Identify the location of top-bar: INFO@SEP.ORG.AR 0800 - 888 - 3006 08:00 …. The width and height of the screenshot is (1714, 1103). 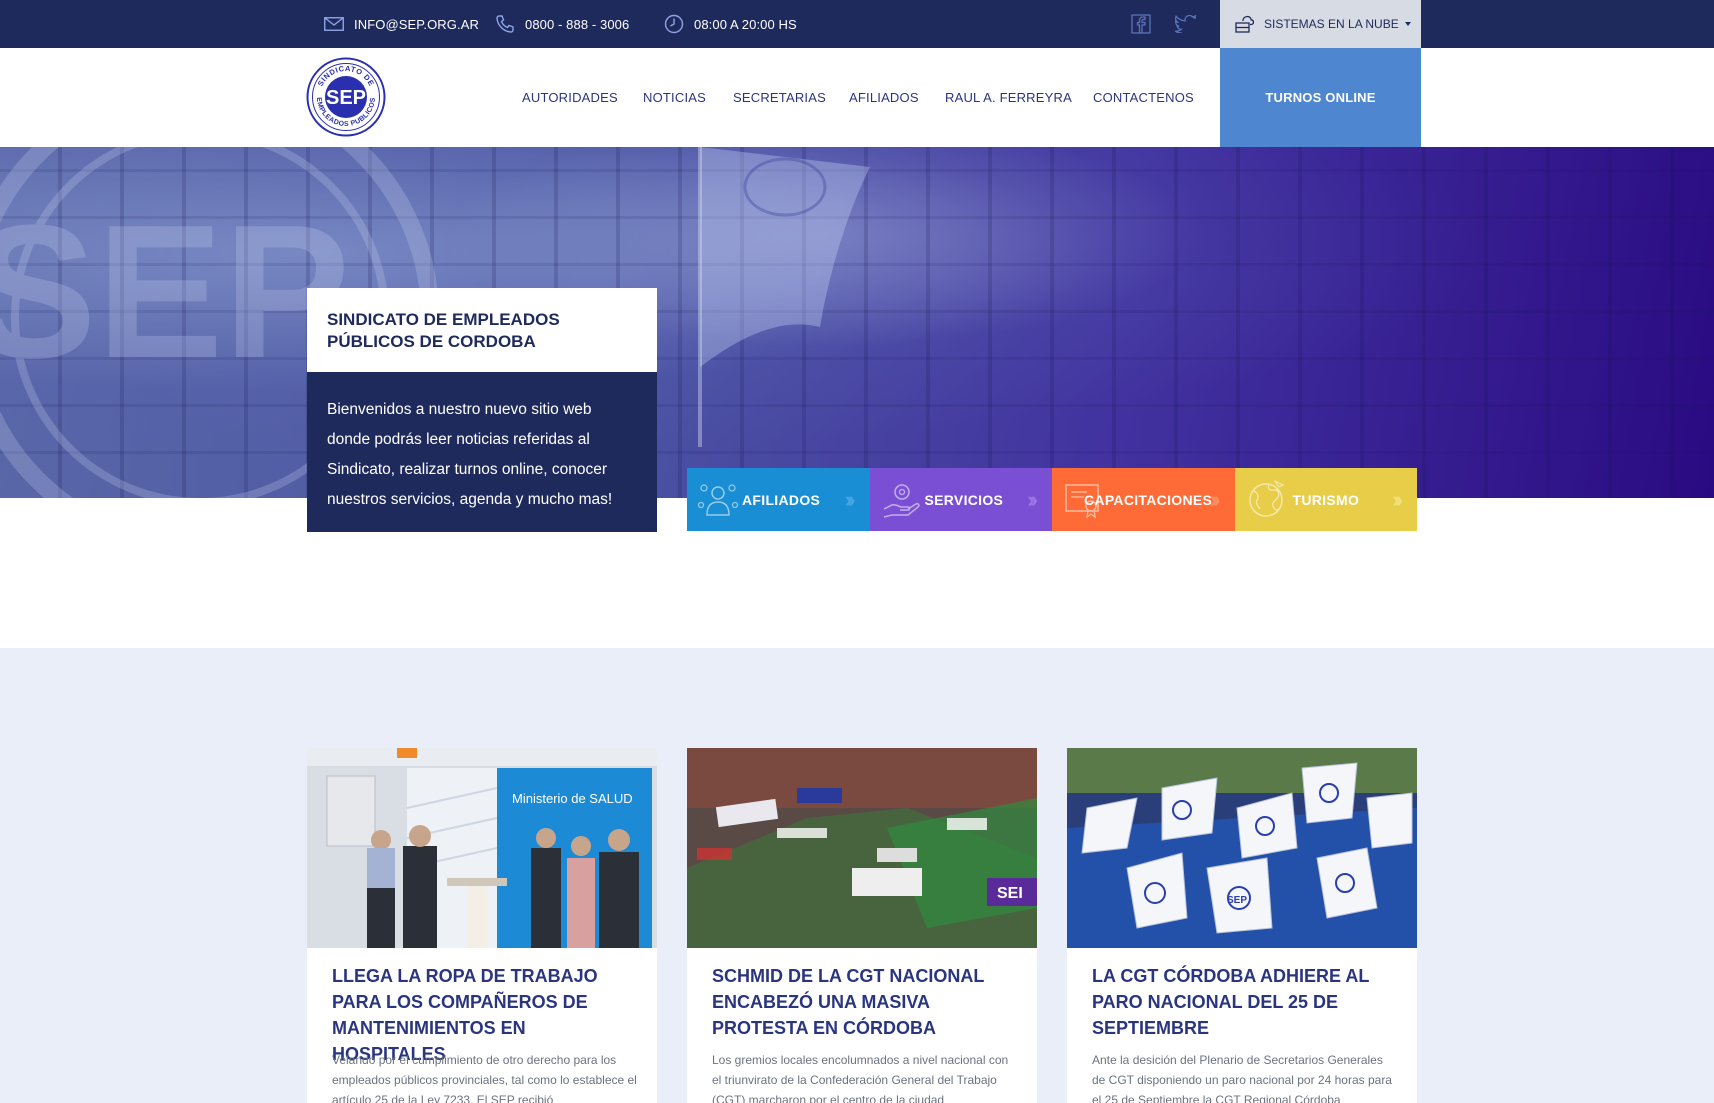
(857, 24).